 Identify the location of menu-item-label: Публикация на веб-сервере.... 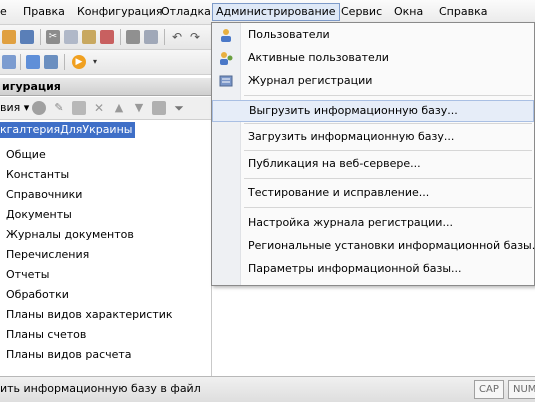
(334, 163).